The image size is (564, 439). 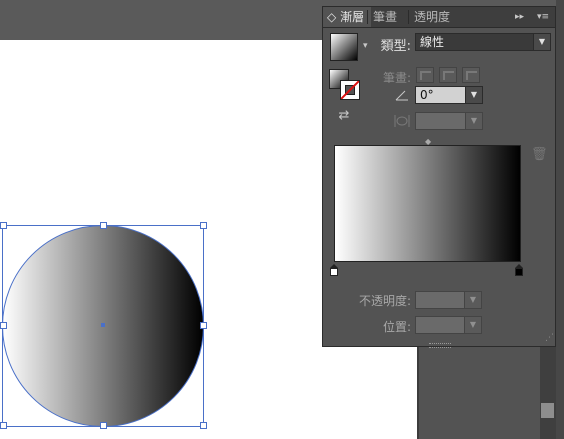 I want to click on opacity-label: 不透明度:, so click(x=384, y=301).